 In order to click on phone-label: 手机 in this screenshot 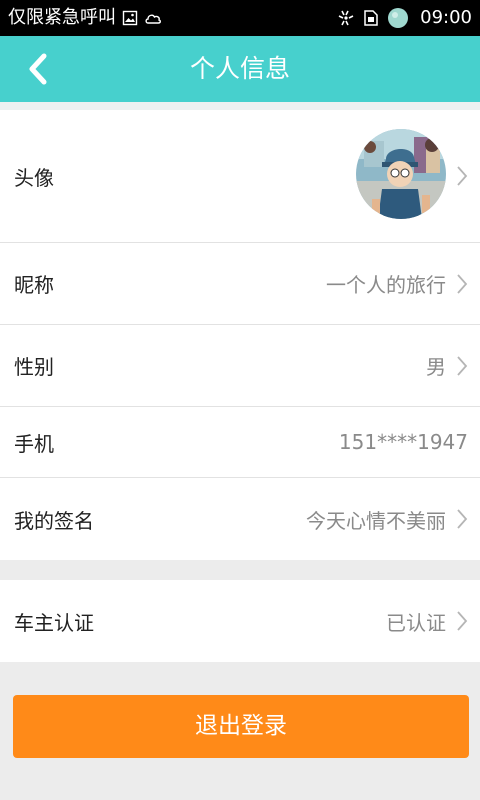, I will do `click(34, 443)`.